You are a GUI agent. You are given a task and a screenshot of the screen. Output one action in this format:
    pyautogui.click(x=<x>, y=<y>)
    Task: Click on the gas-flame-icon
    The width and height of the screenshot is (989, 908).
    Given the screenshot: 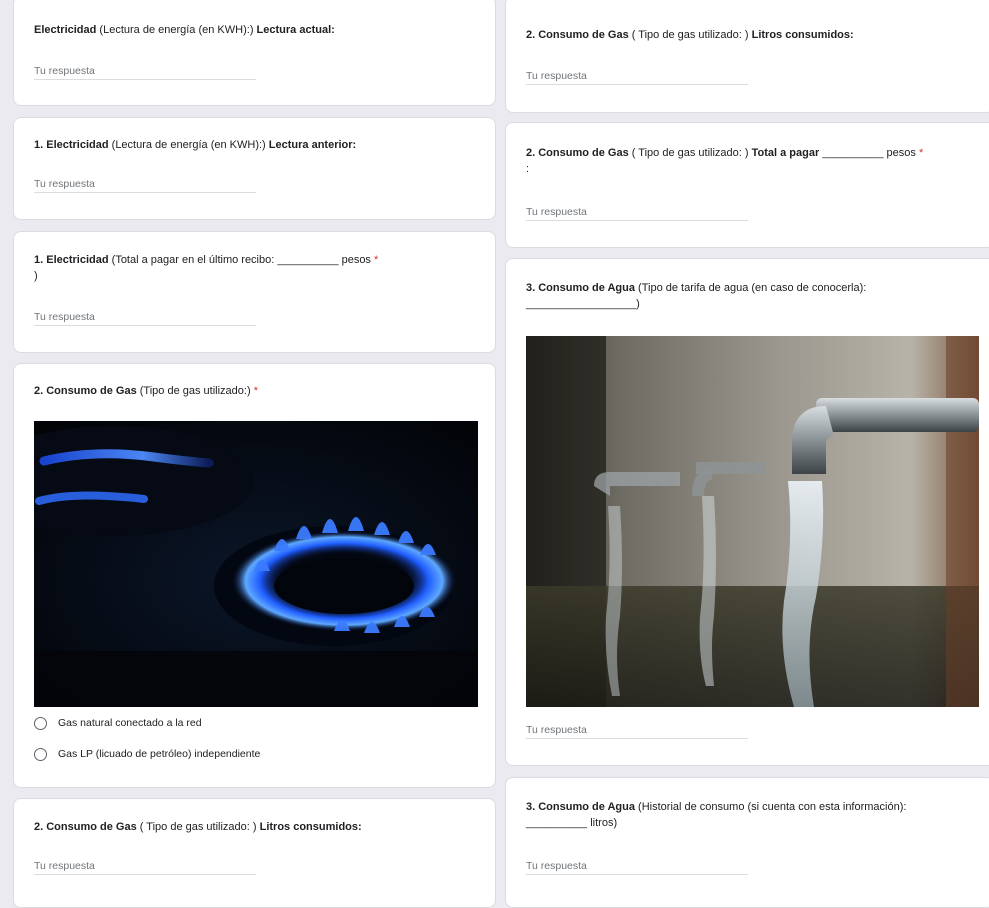 What is the action you would take?
    pyautogui.click(x=256, y=564)
    